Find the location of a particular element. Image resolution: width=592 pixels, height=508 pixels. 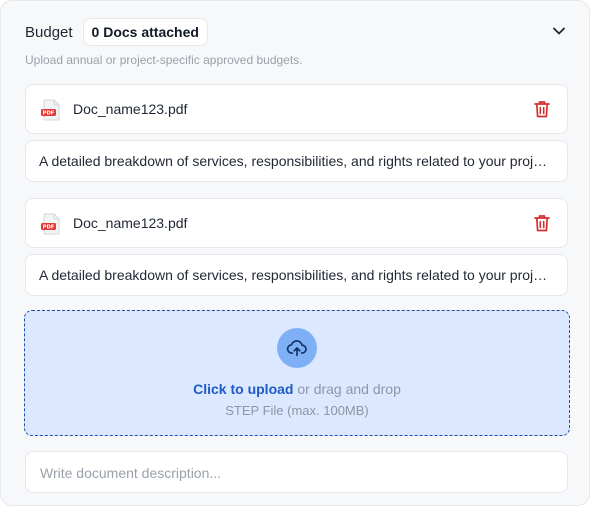

description-field is located at coordinates (296, 472).